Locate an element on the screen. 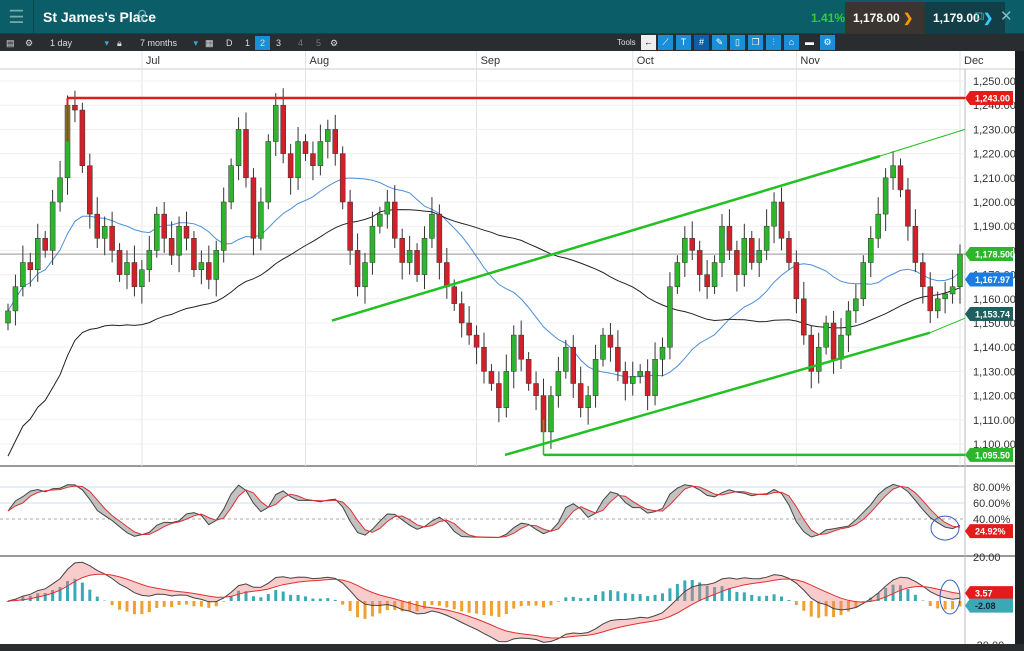 The image size is (1024, 651). text-icon: T is located at coordinates (683, 42).